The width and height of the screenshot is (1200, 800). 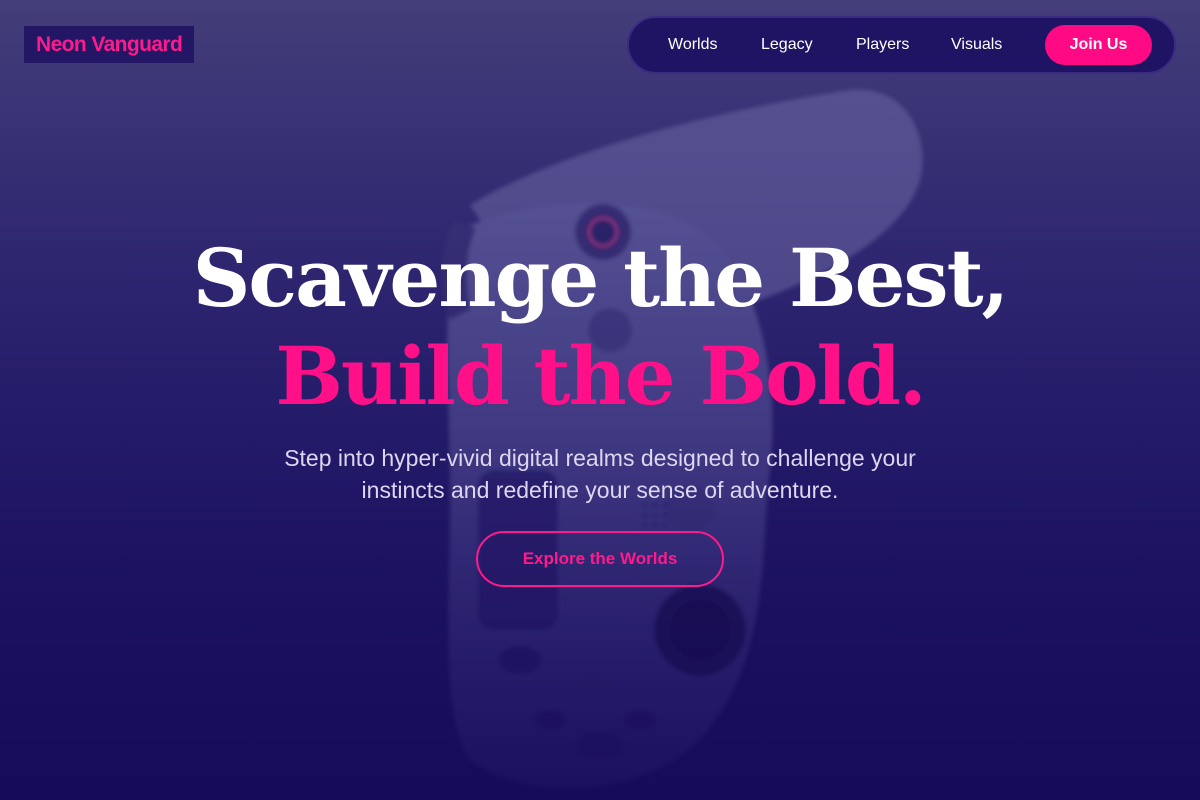 What do you see at coordinates (693, 45) in the screenshot?
I see `nav-link-worlds: Worlds` at bounding box center [693, 45].